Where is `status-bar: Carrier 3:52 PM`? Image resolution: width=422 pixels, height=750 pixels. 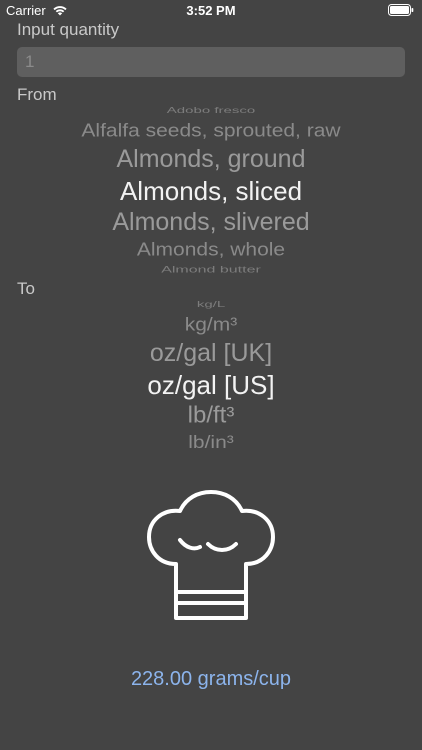 status-bar: Carrier 3:52 PM is located at coordinates (211, 11).